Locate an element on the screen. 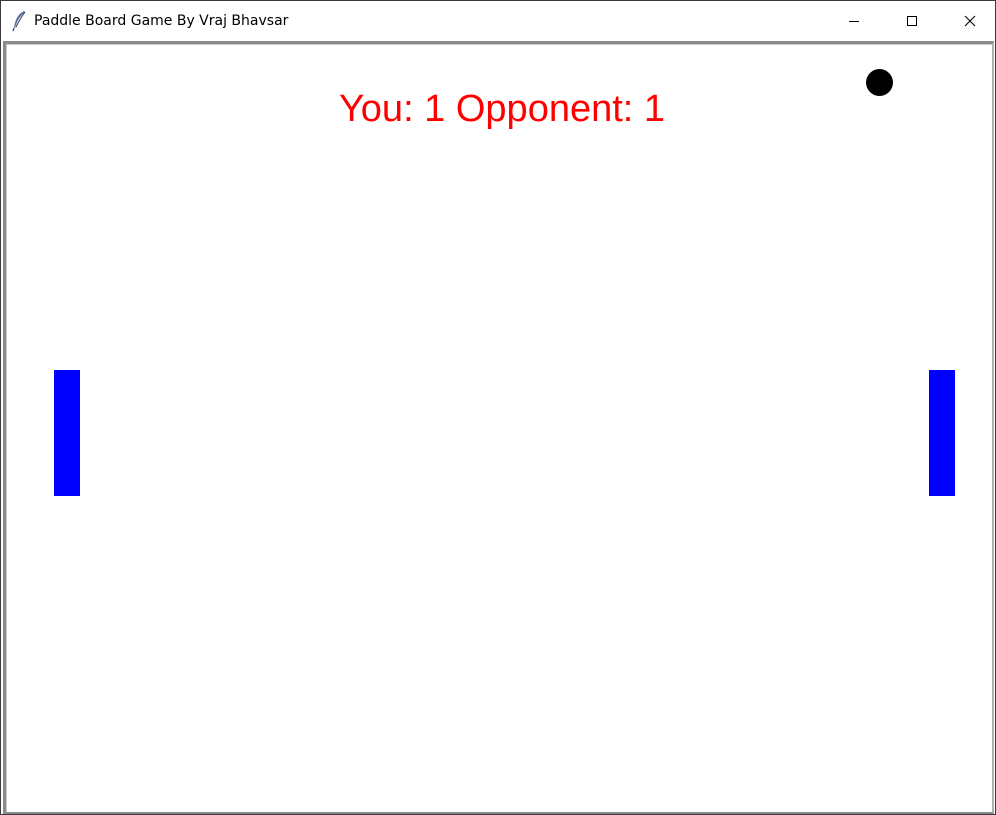 The width and height of the screenshot is (996, 815). maximize-icon is located at coordinates (912, 21).